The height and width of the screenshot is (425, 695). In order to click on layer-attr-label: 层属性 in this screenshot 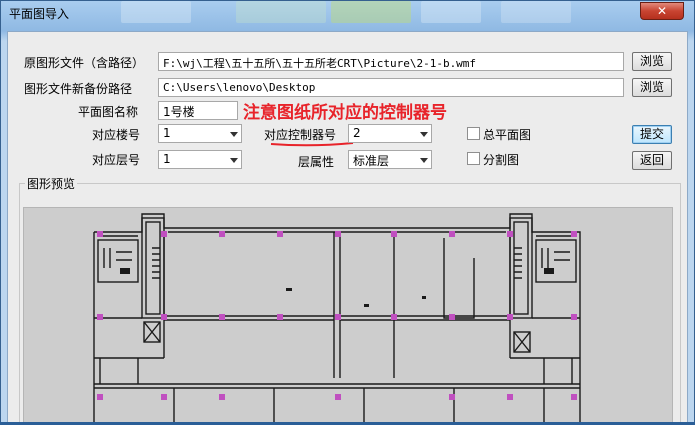, I will do `click(316, 162)`.